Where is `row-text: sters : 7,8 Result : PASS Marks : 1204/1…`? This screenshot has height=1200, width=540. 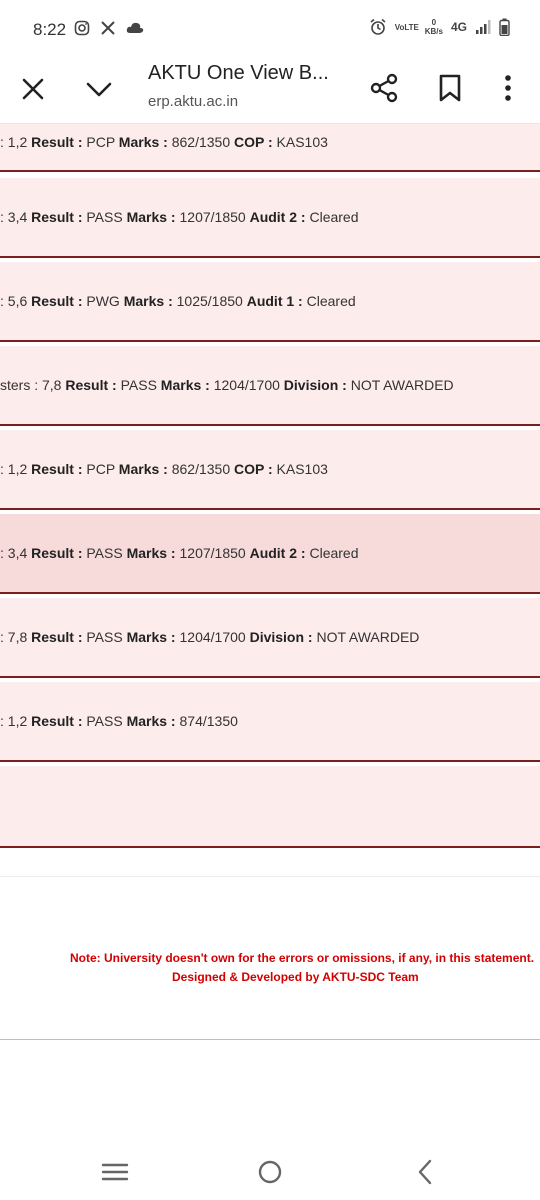
row-text: sters : 7,8 Result : PASS Marks : 1204/1… is located at coordinates (227, 385).